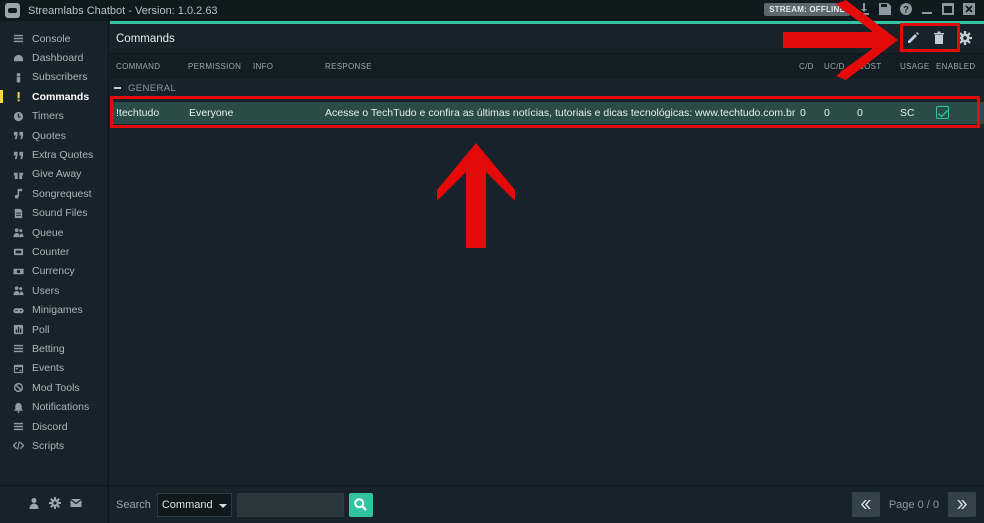  I want to click on exclamation-icon, so click(18, 97).